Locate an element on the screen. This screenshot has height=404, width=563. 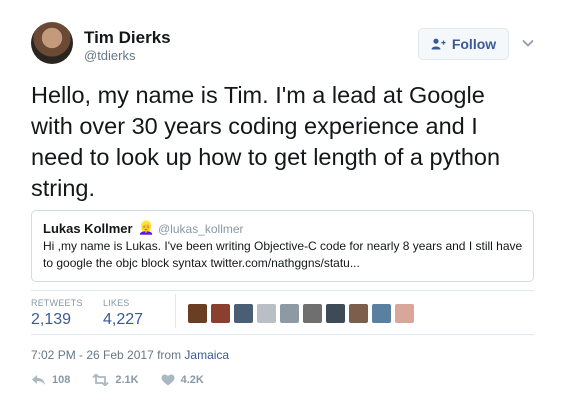
reply-count: 108 is located at coordinates (61, 380).